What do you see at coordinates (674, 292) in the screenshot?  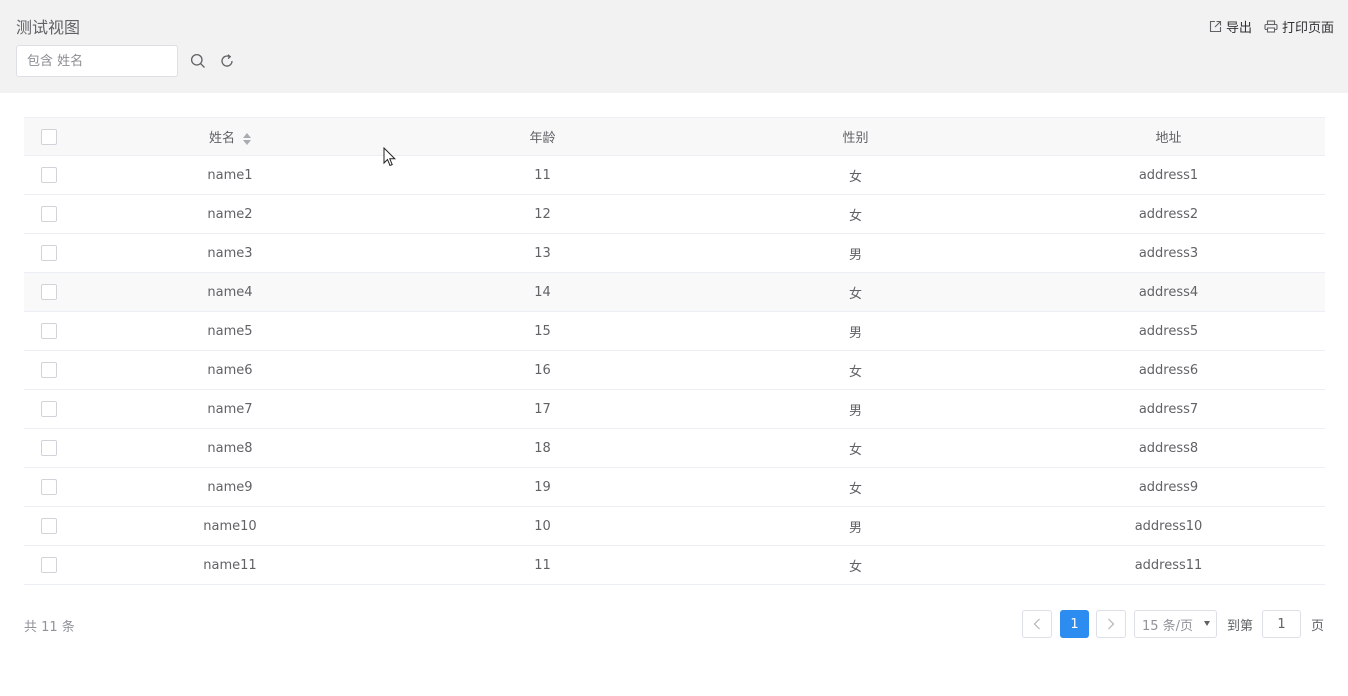 I see `table-row: name4 14 女 address4` at bounding box center [674, 292].